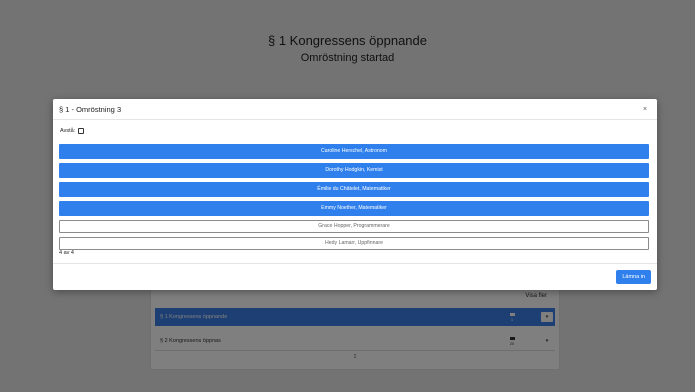 The height and width of the screenshot is (392, 695). Describe the element at coordinates (354, 189) in the screenshot. I see `candidate-option: Émilie du Châtelet, Matematiker` at that location.